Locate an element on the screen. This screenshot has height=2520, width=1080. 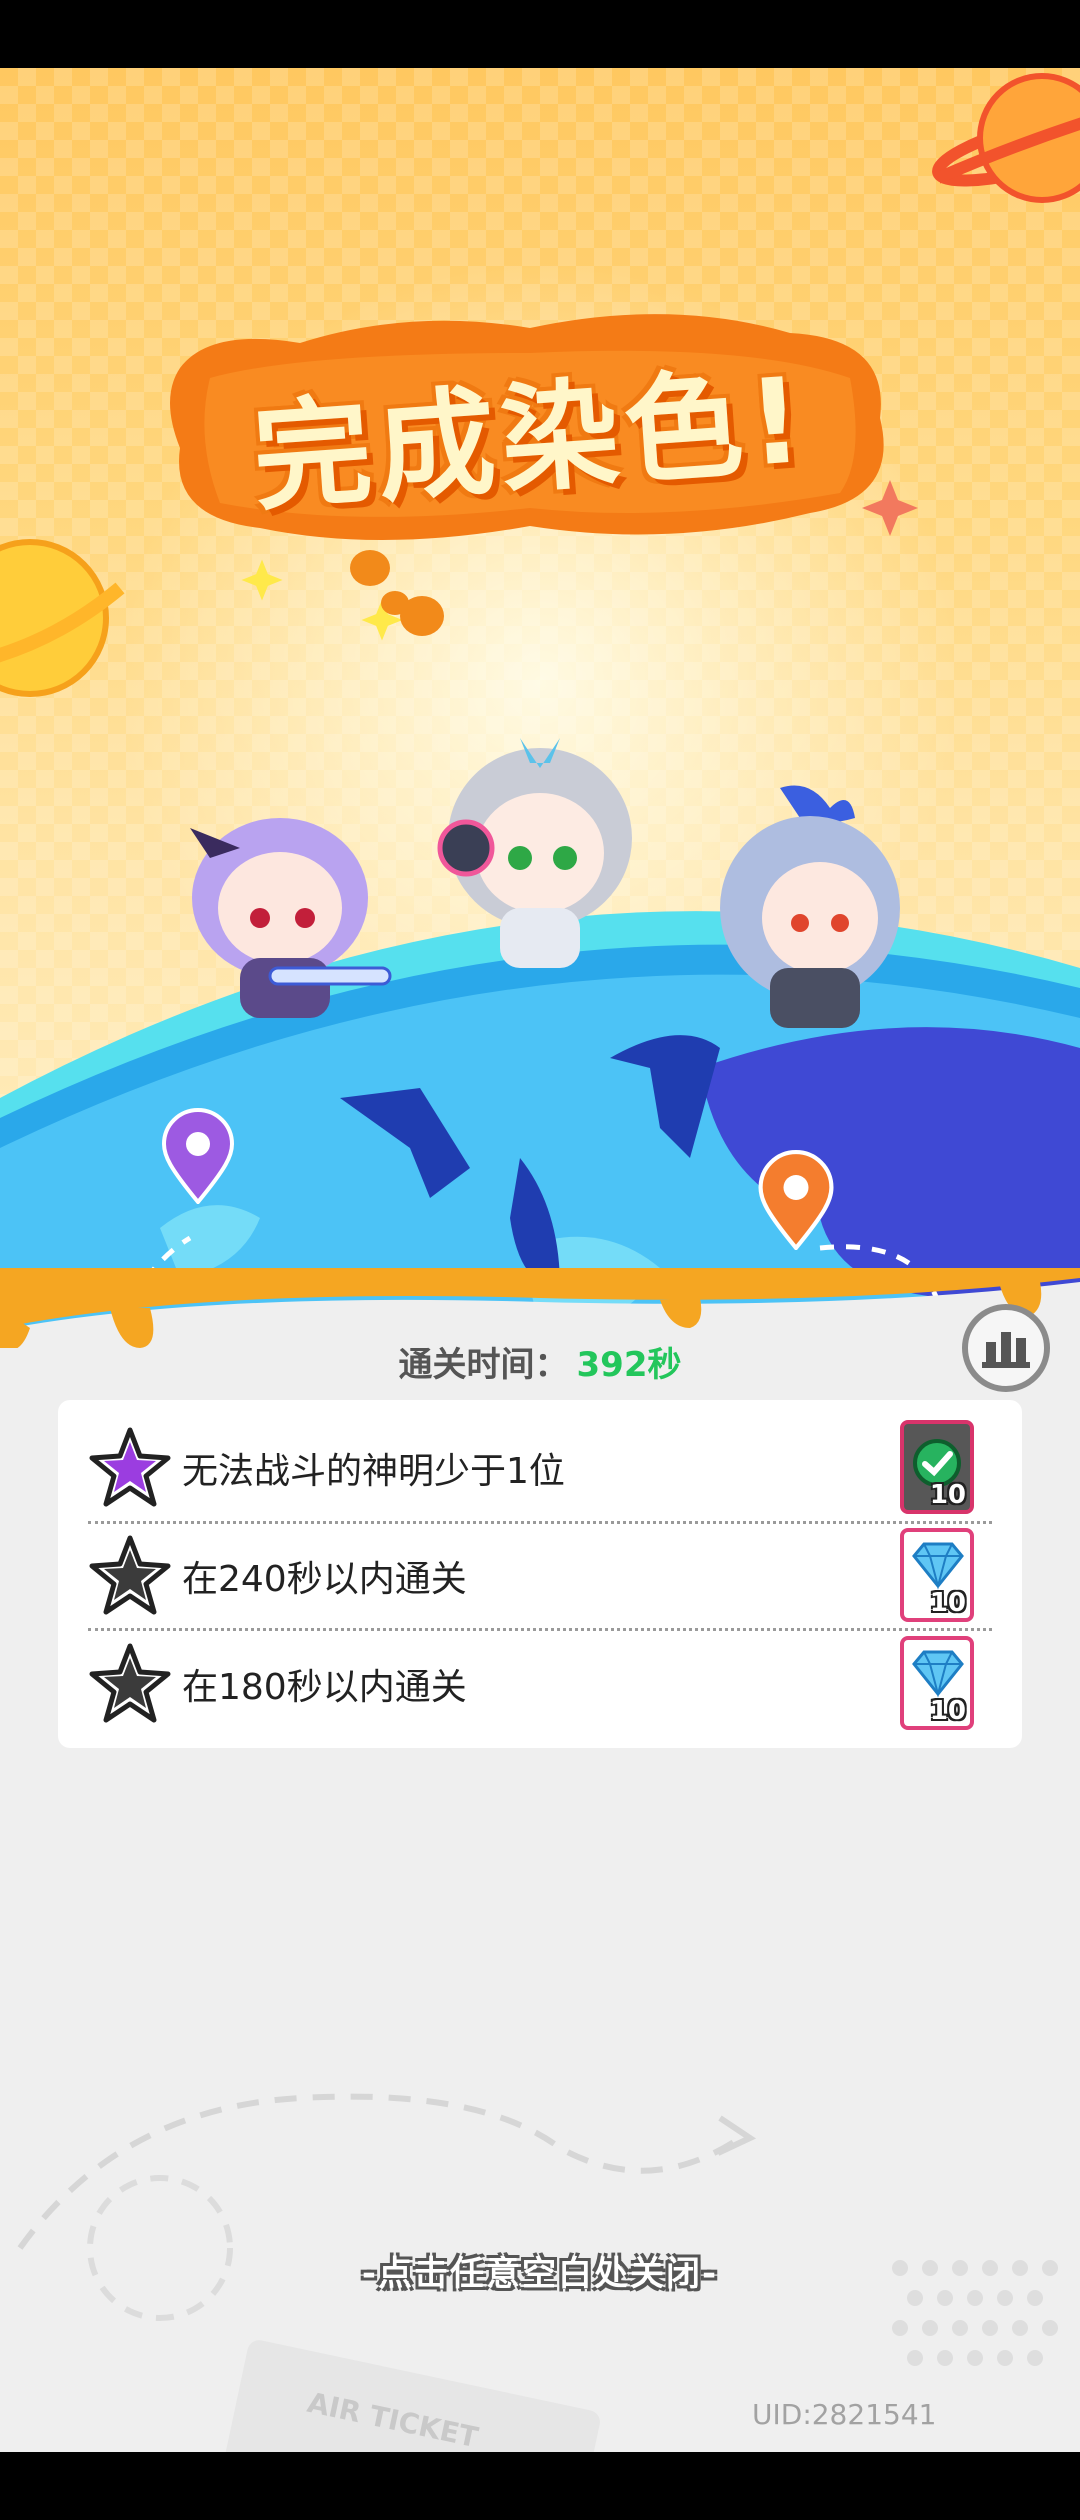
map-pin-purple-icon is located at coordinates (198, 1156).